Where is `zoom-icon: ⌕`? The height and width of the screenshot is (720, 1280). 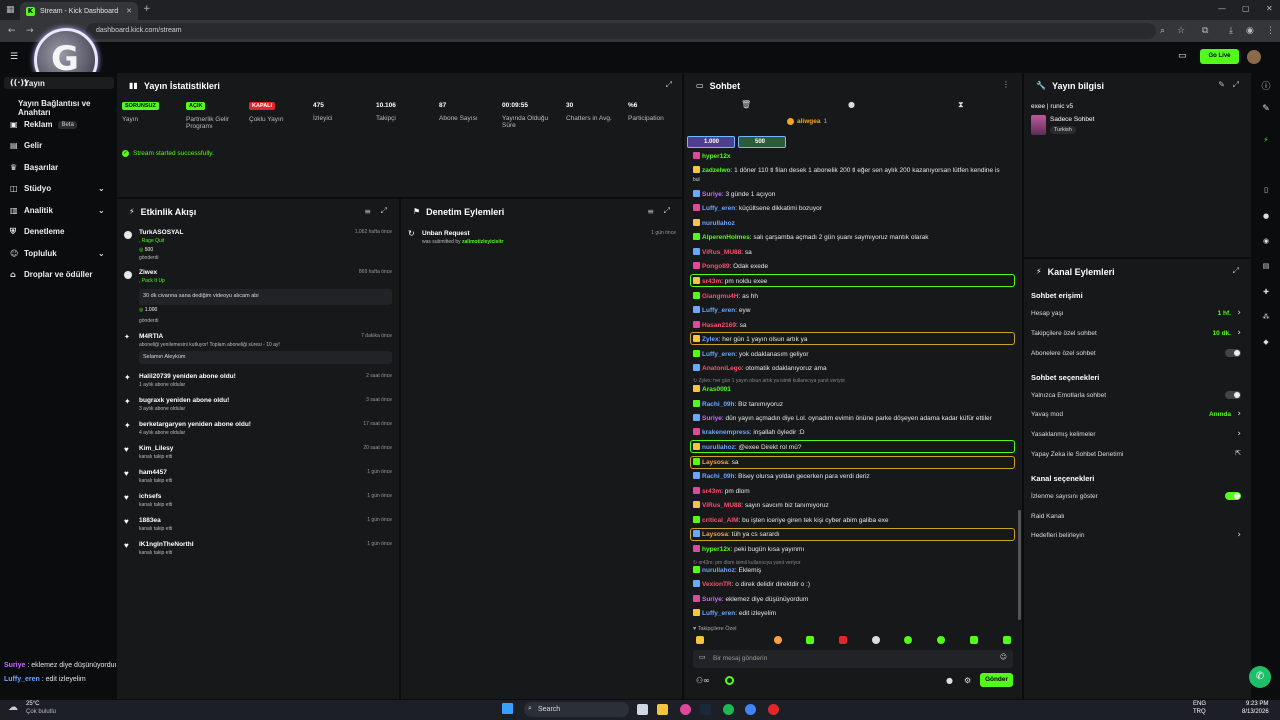
zoom-icon: ⌕ is located at coordinates (1162, 31).